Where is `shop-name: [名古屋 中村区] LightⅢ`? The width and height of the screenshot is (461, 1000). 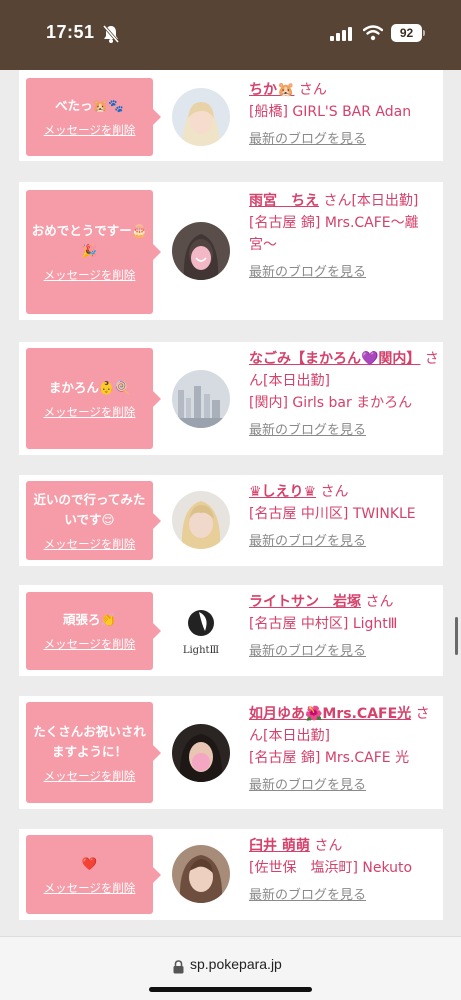 shop-name: [名古屋 中村区] LightⅢ is located at coordinates (323, 624).